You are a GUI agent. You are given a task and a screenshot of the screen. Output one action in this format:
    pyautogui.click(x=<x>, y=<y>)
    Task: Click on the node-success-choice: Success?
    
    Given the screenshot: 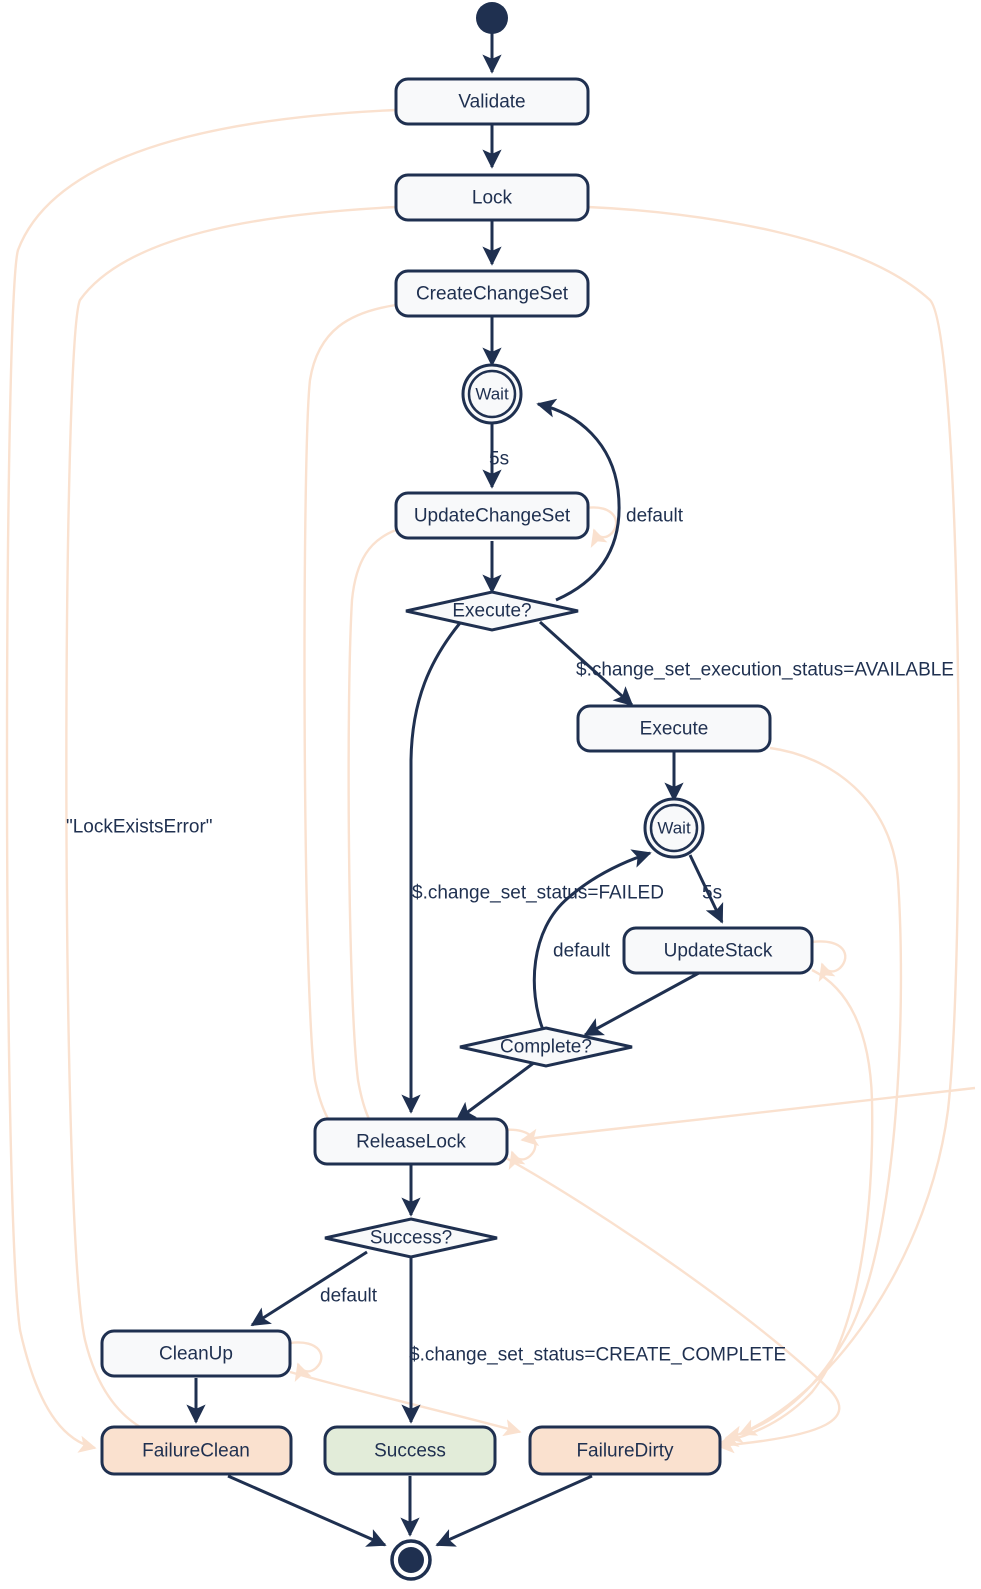 What is the action you would take?
    pyautogui.click(x=411, y=1238)
    